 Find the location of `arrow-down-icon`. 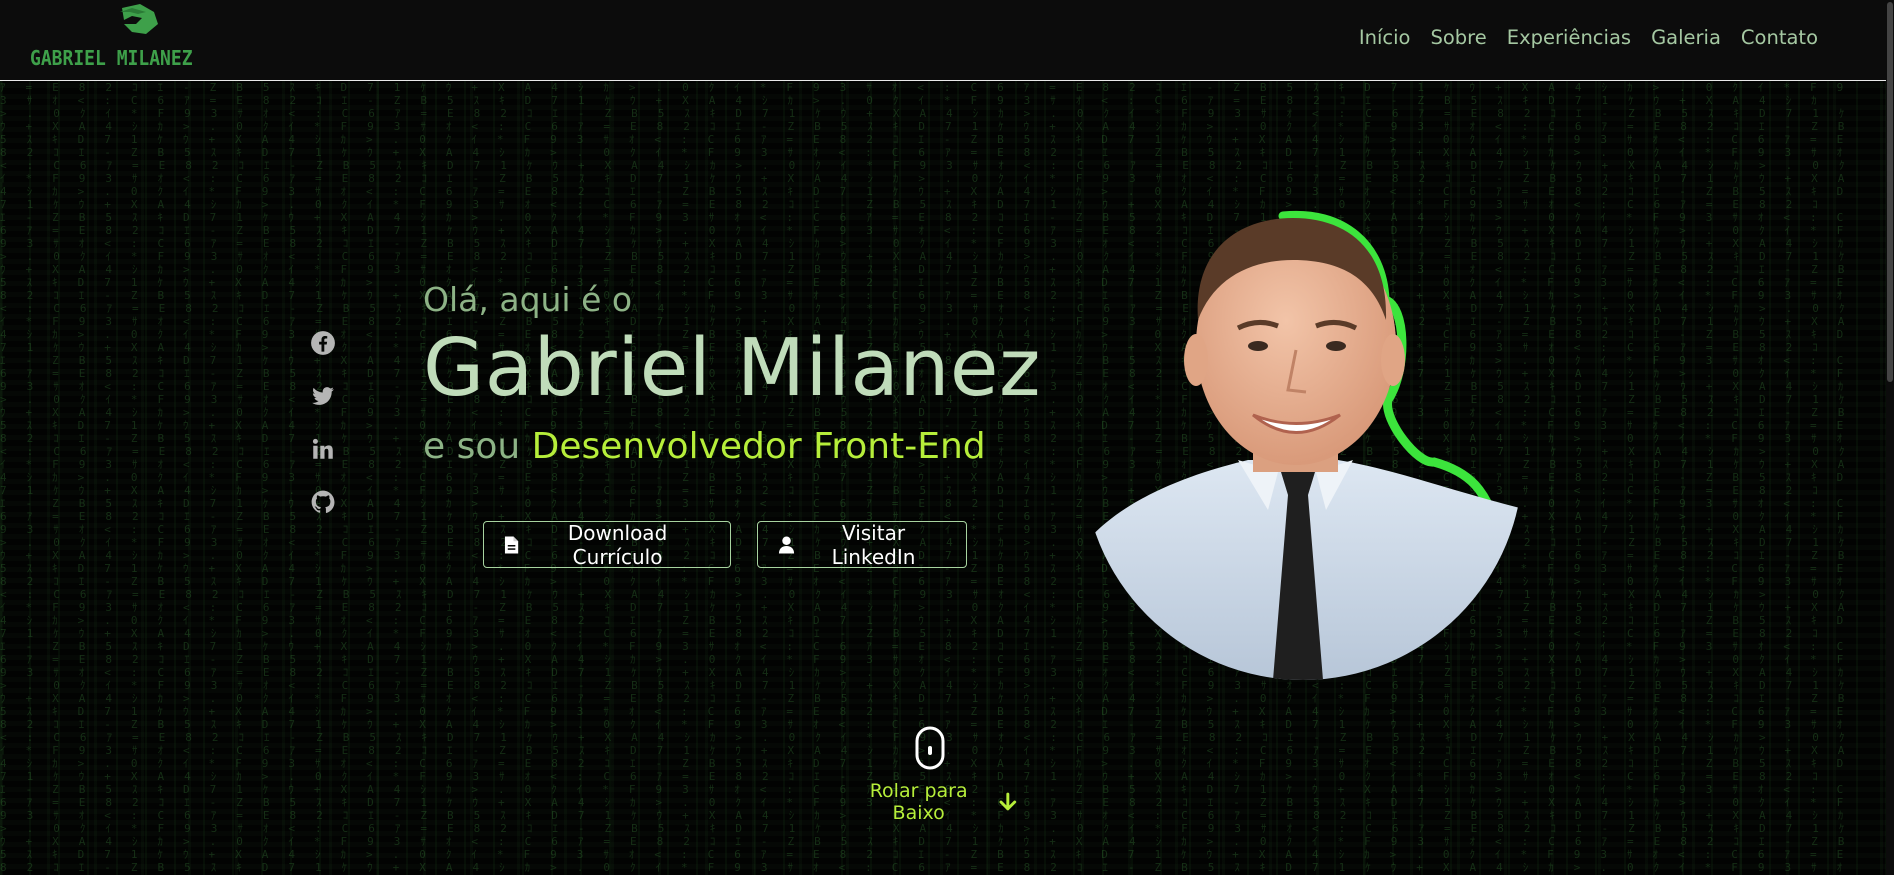

arrow-down-icon is located at coordinates (1008, 801).